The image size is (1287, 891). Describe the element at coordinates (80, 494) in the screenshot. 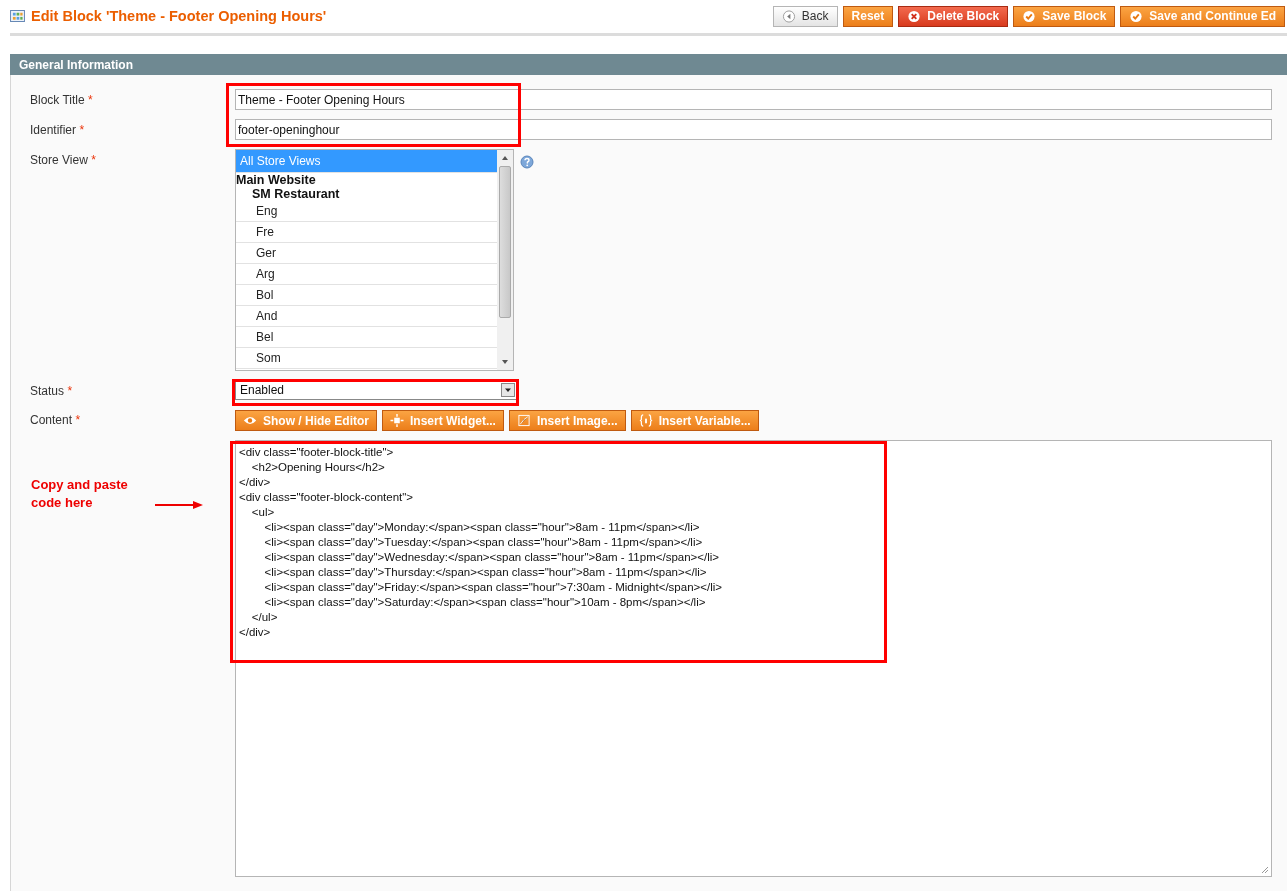

I see `annotation-text: Copy and paste code here` at that location.